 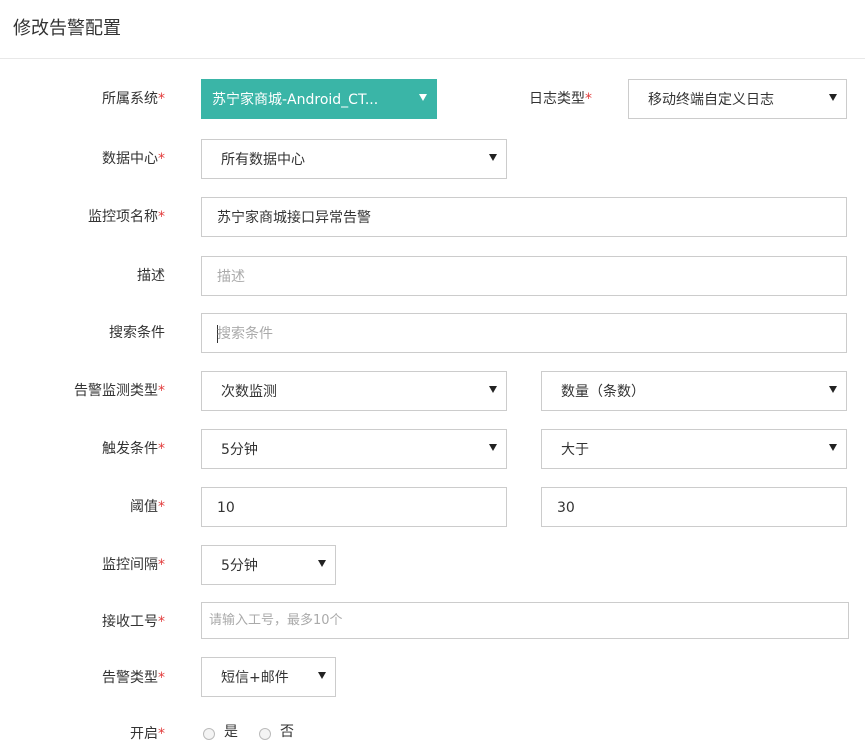 What do you see at coordinates (249, 392) in the screenshot?
I see `detect-type-select-value: 次数监测` at bounding box center [249, 392].